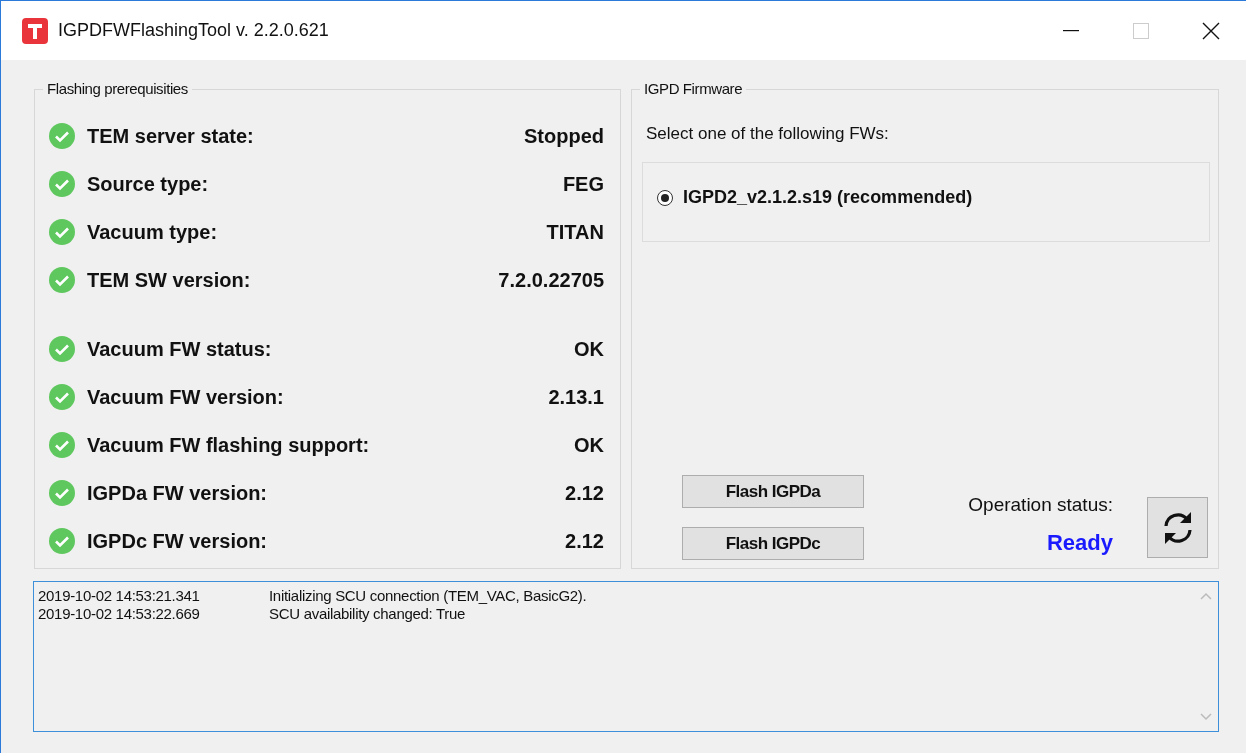  Describe the element at coordinates (665, 197) in the screenshot. I see `radio-button` at that location.